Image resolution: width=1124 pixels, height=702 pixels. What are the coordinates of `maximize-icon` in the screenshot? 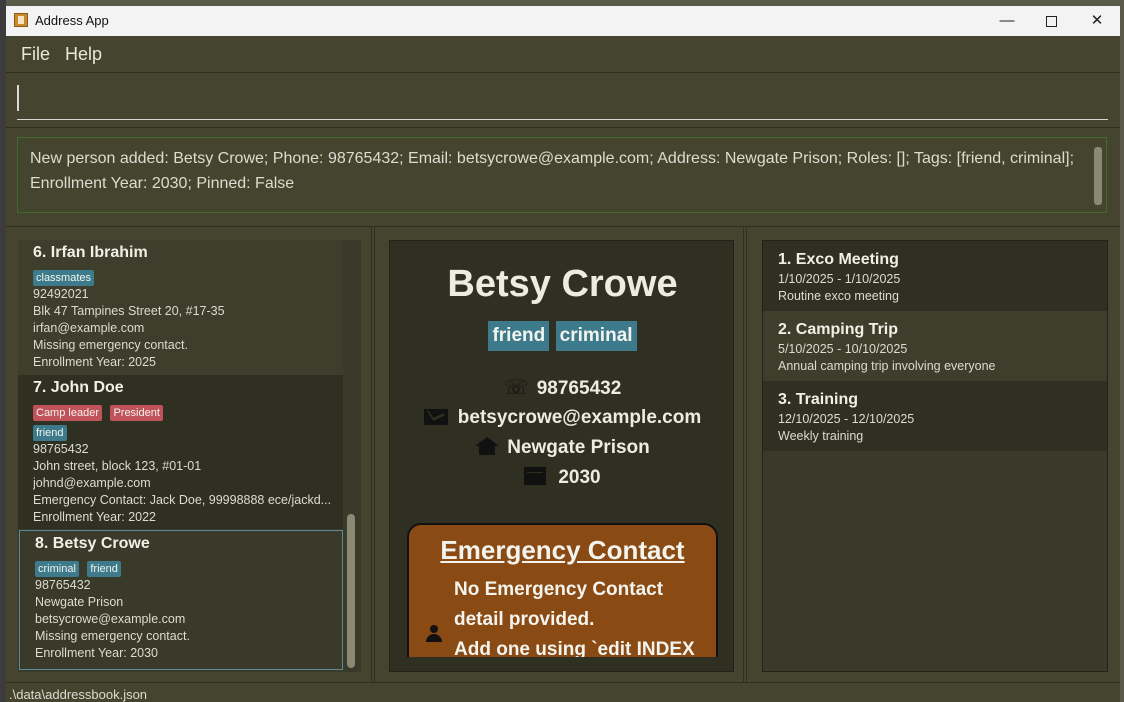 It's located at (1051, 21).